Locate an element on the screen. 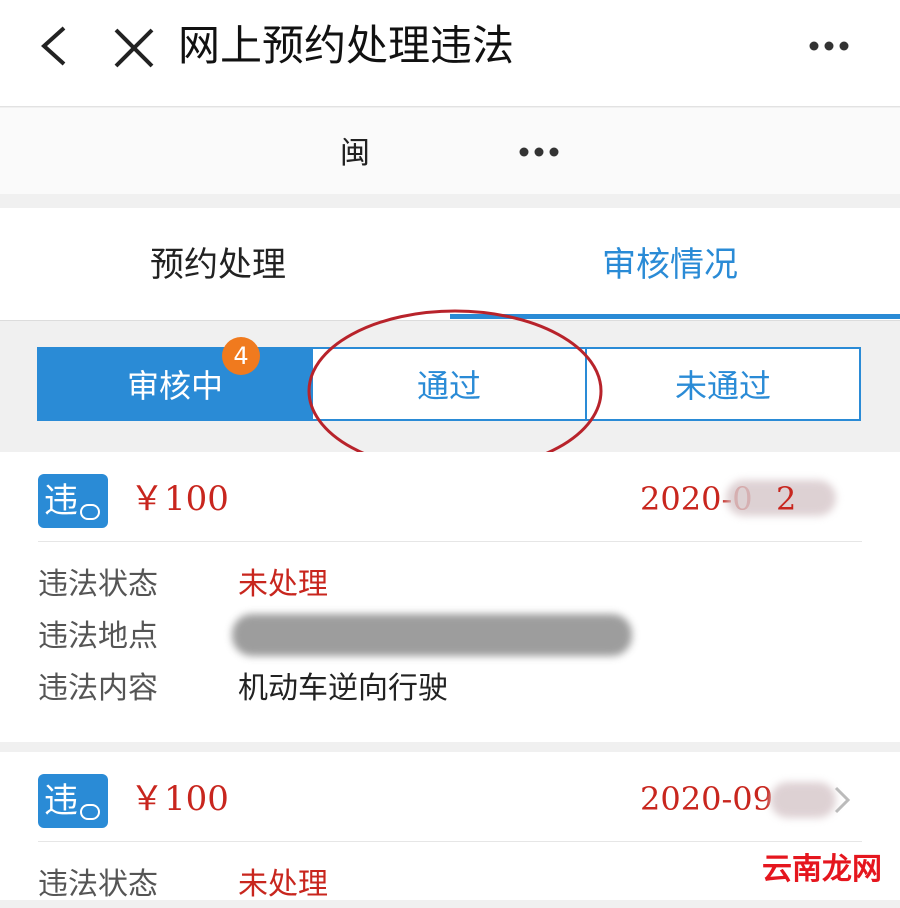 The image size is (900, 908). count-badge: 4 is located at coordinates (241, 356).